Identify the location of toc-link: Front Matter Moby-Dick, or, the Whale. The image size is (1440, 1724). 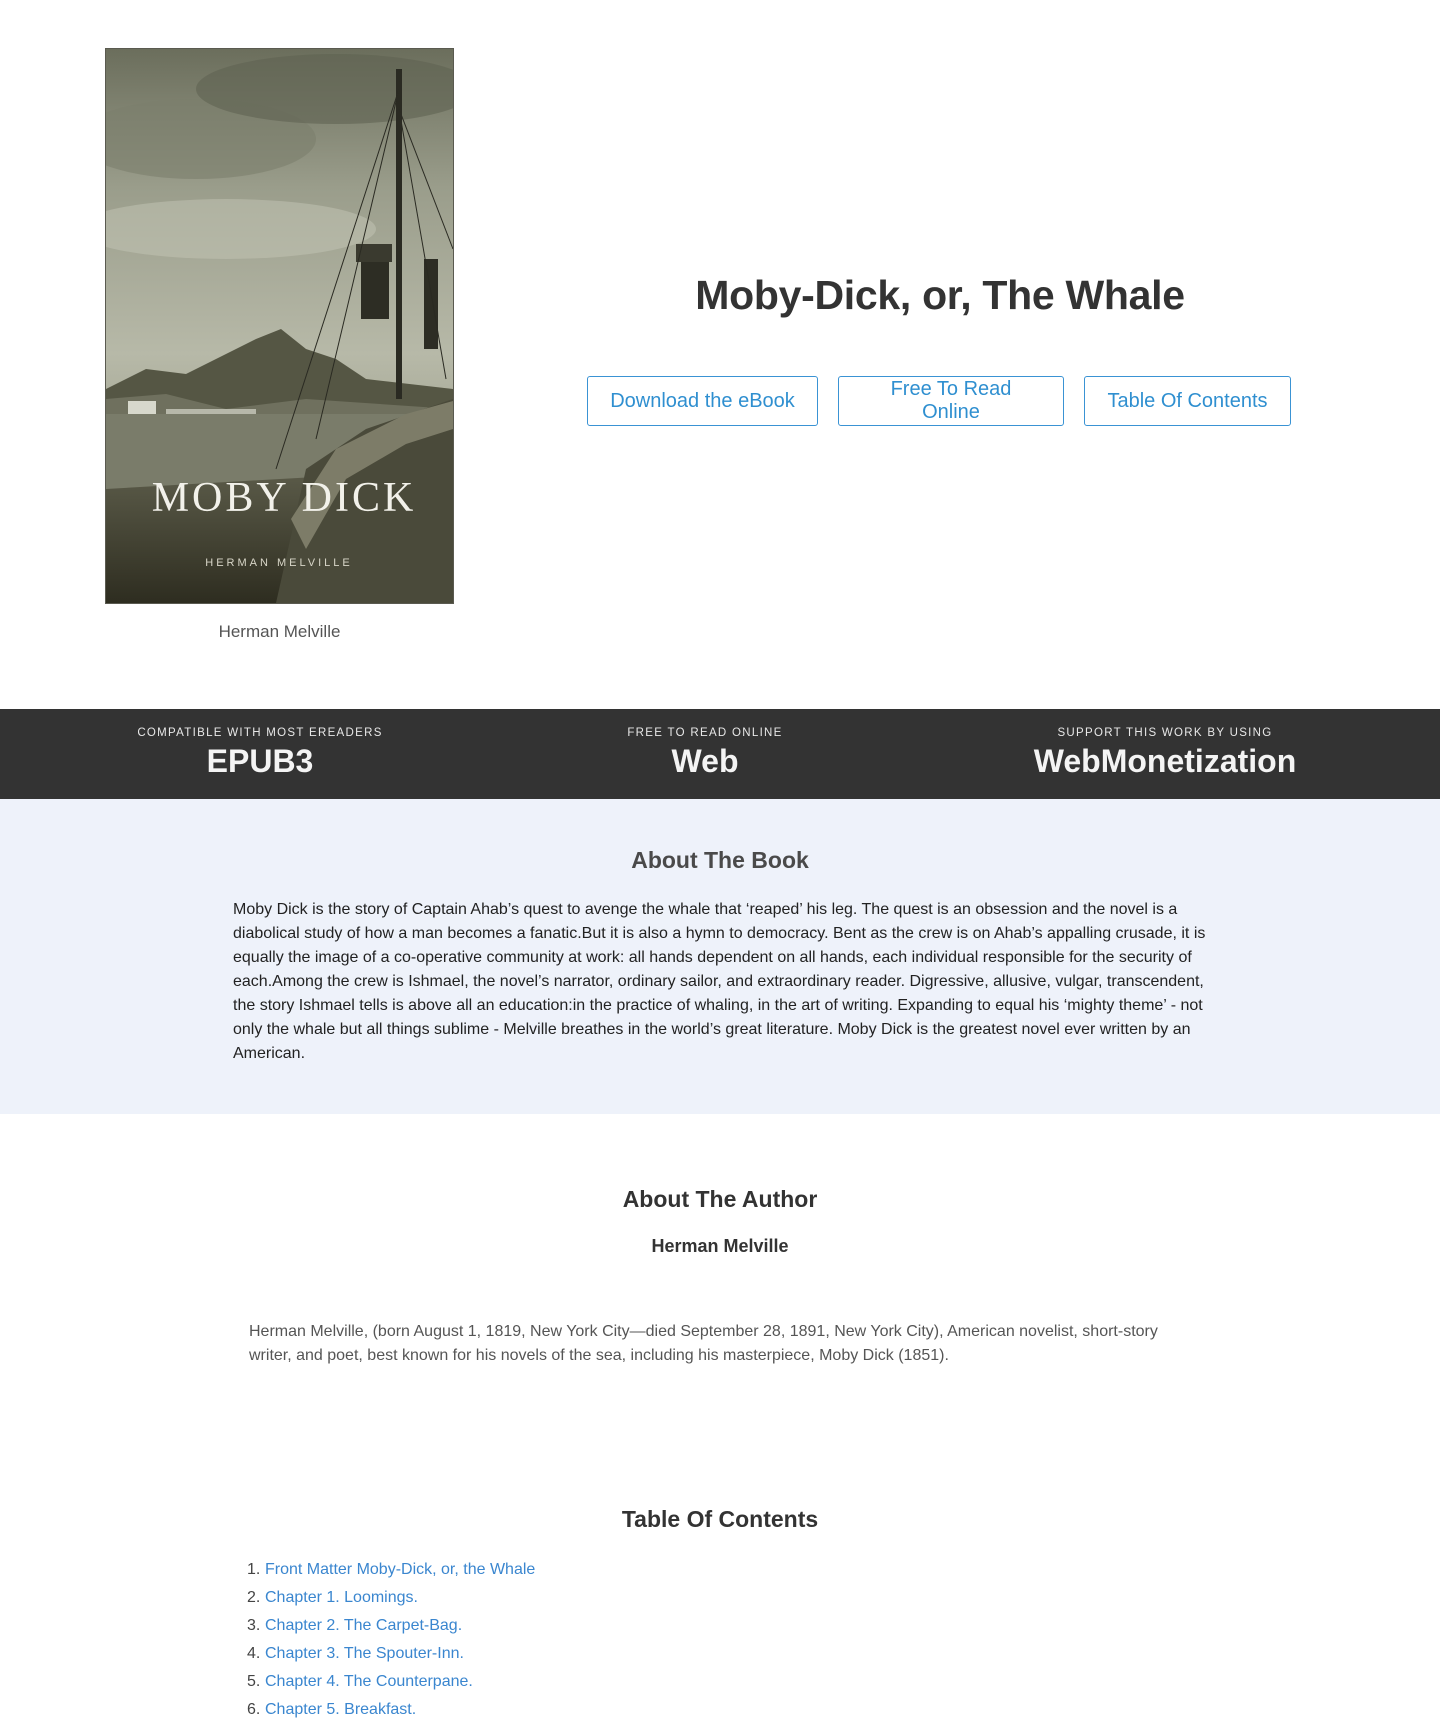
(400, 1569).